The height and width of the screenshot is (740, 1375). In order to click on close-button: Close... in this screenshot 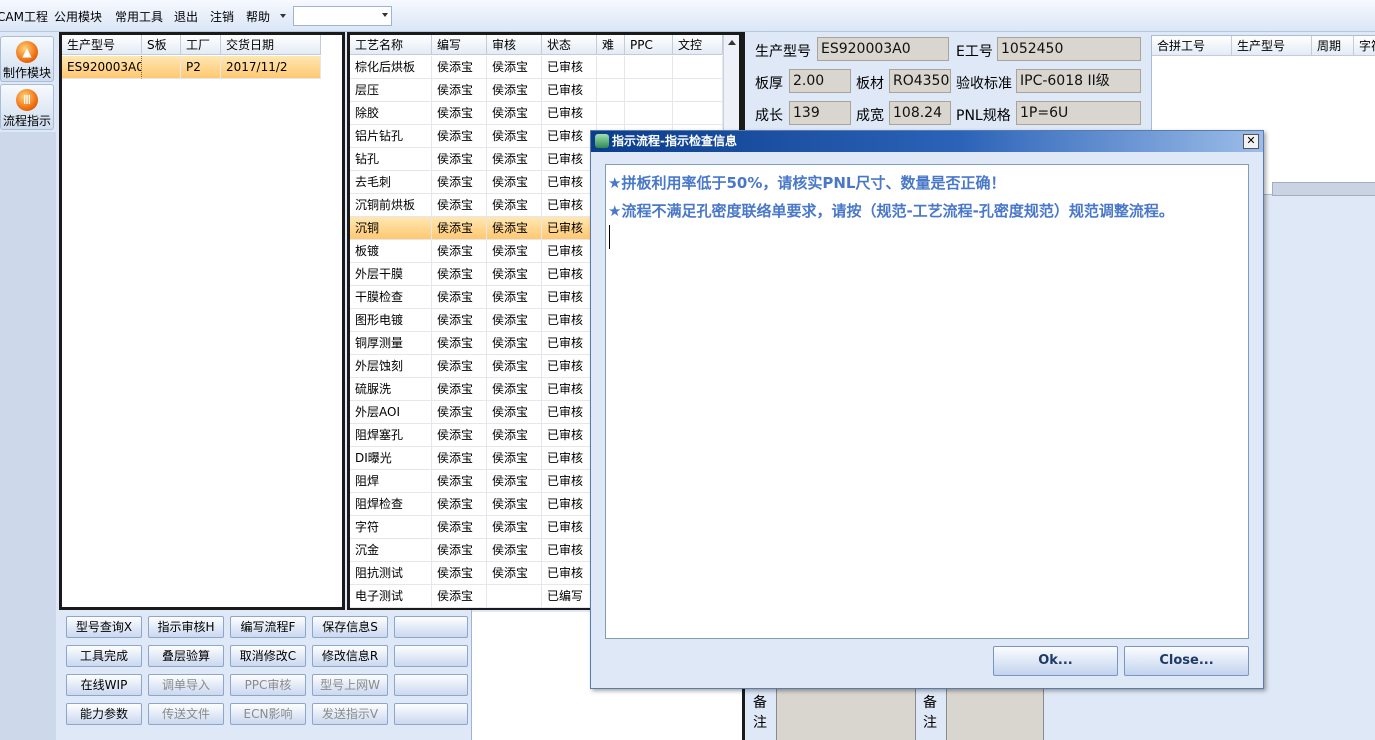, I will do `click(1186, 661)`.